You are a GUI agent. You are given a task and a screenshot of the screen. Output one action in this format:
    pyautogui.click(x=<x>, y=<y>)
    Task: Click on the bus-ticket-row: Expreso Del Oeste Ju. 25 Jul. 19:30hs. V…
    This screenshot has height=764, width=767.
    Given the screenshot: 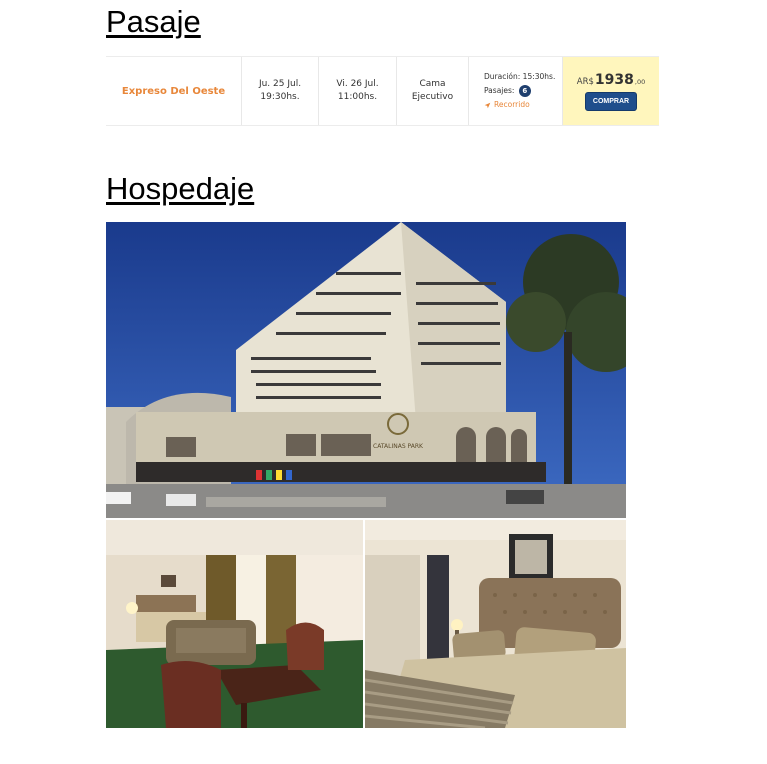 What is the action you would take?
    pyautogui.click(x=382, y=91)
    